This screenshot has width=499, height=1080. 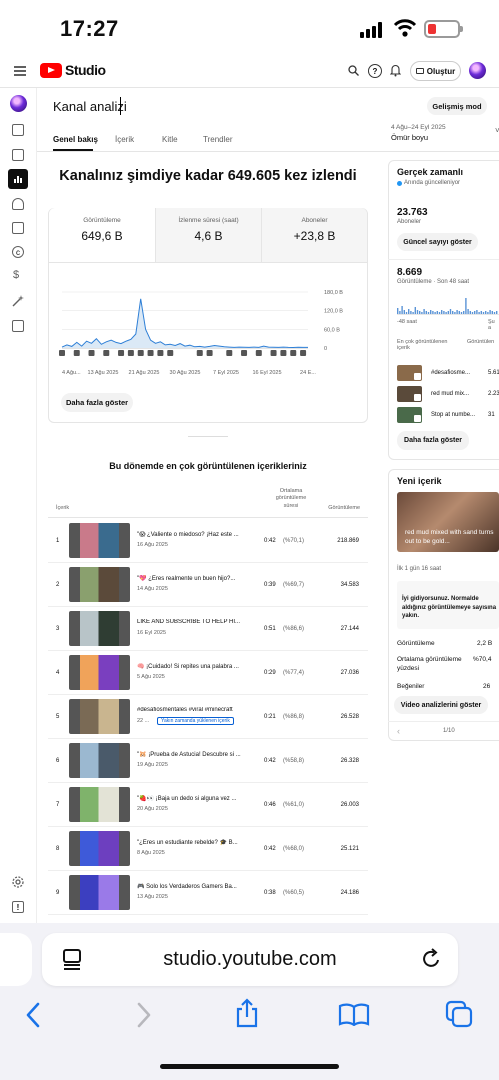 What do you see at coordinates (18, 252) in the screenshot?
I see `copyright-icon: c` at bounding box center [18, 252].